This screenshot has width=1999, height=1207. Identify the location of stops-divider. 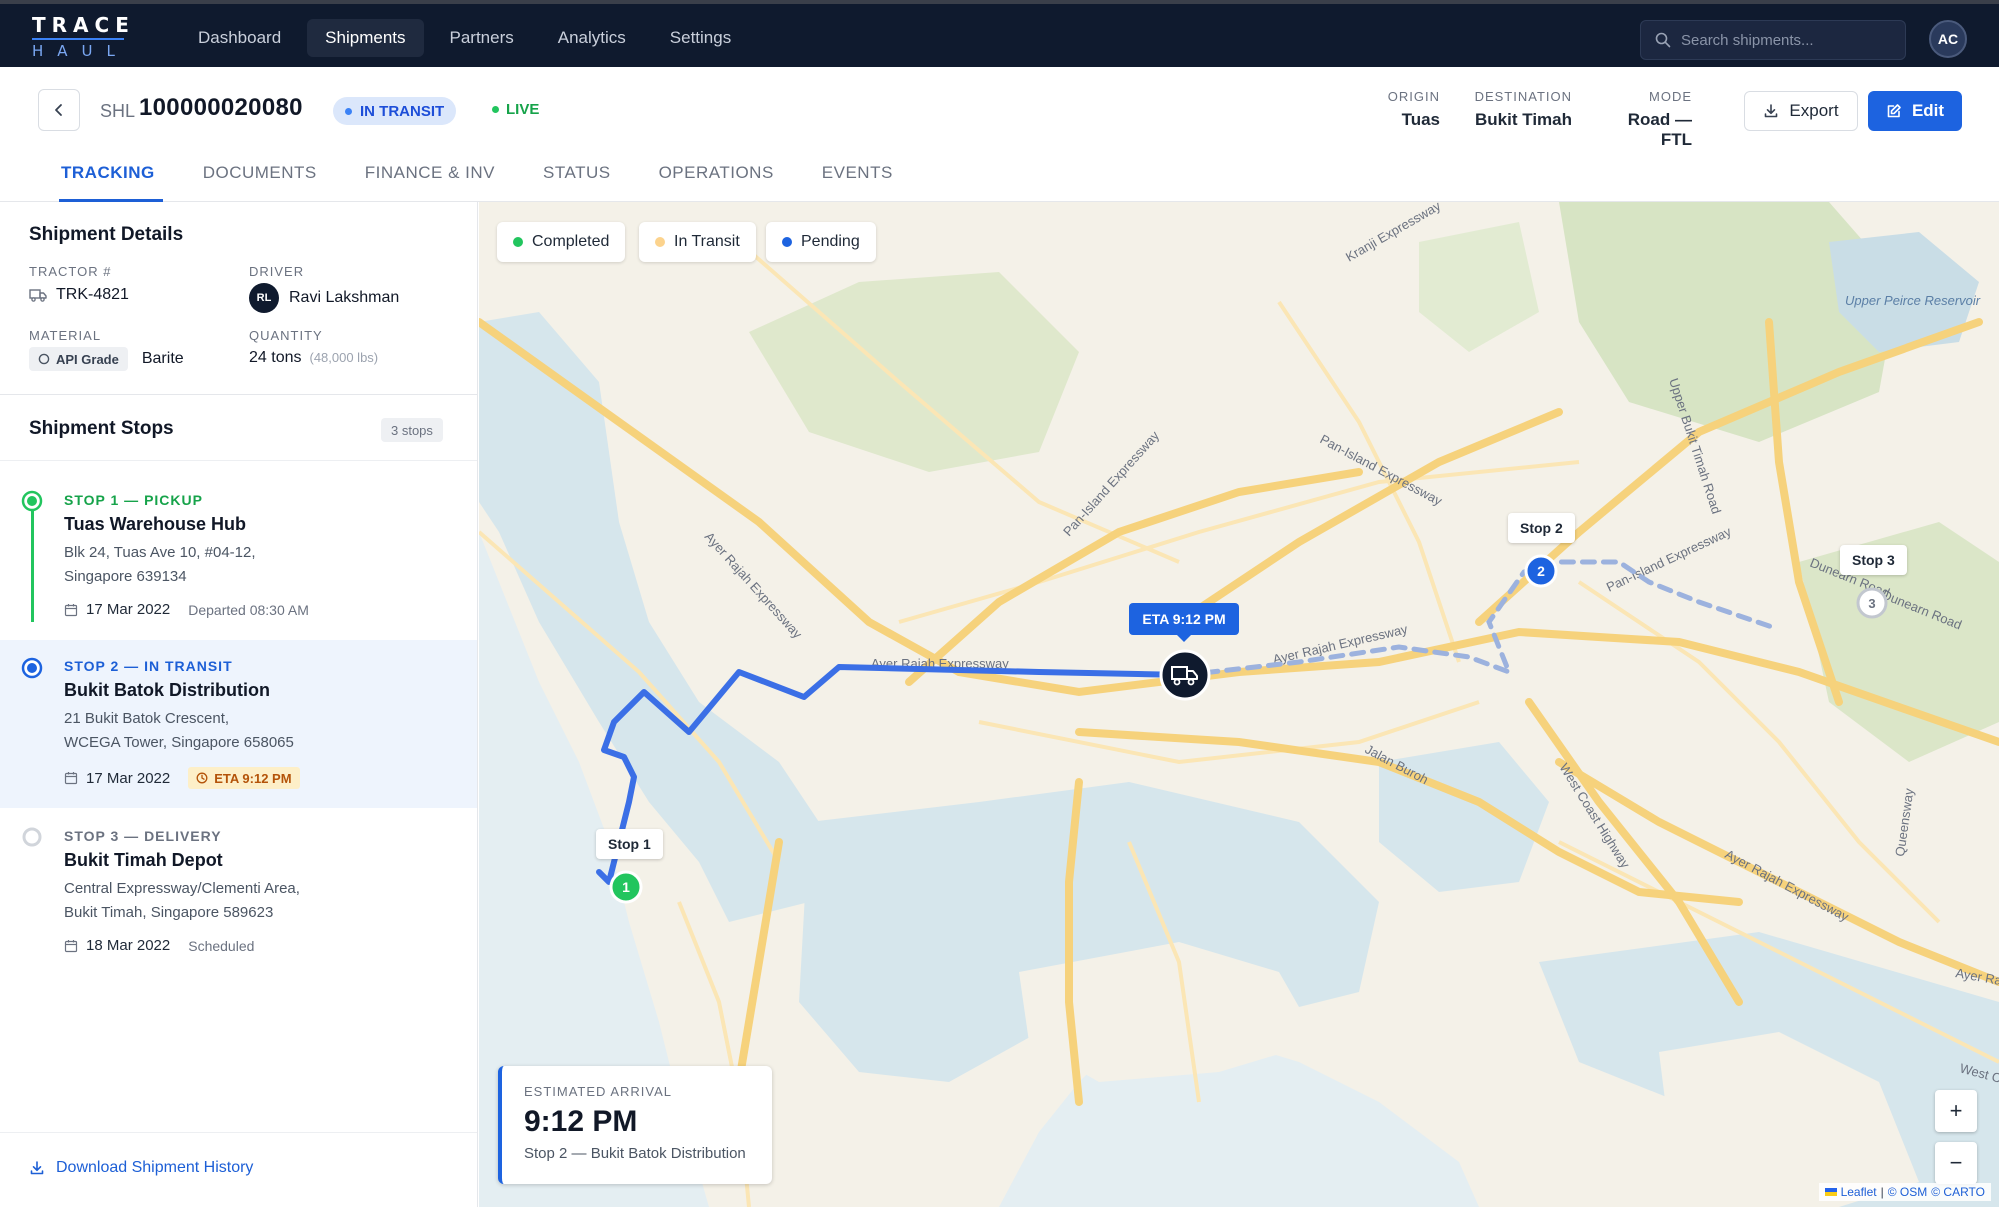
(238, 460).